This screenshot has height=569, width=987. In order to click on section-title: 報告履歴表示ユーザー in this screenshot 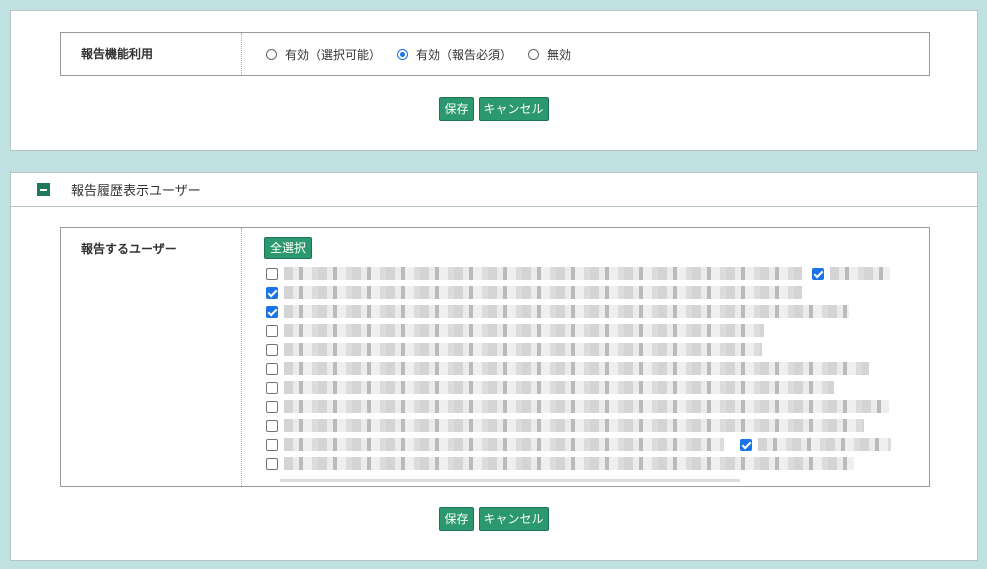, I will do `click(136, 191)`.